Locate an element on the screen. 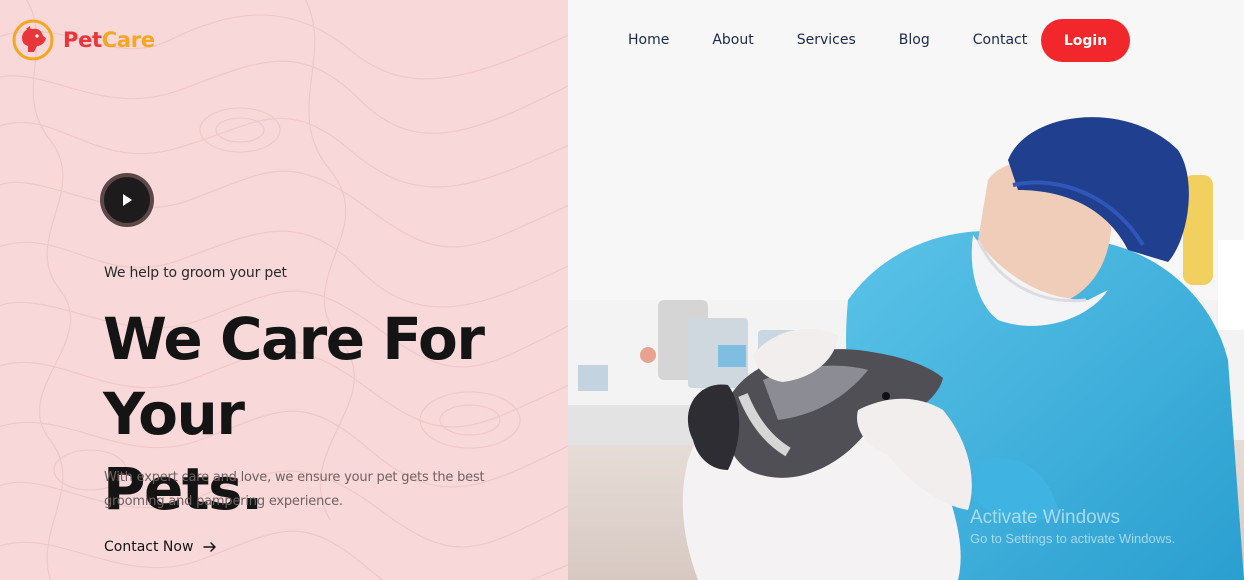 This screenshot has height=580, width=1244. main-nav: Home About Services Blog Contact is located at coordinates (841, 40).